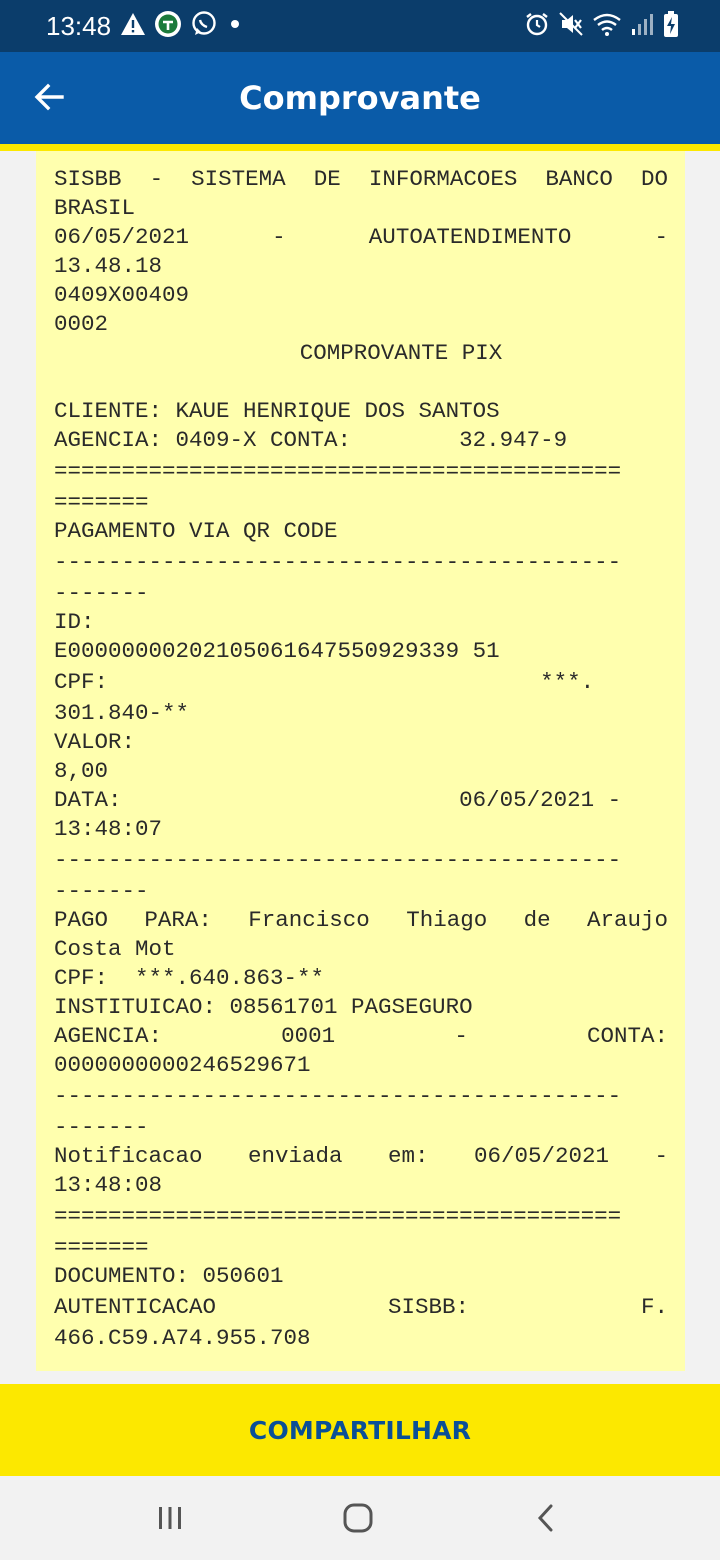  What do you see at coordinates (189, 978) in the screenshot?
I see `receipt-line: CPF: ***.640.863-**` at bounding box center [189, 978].